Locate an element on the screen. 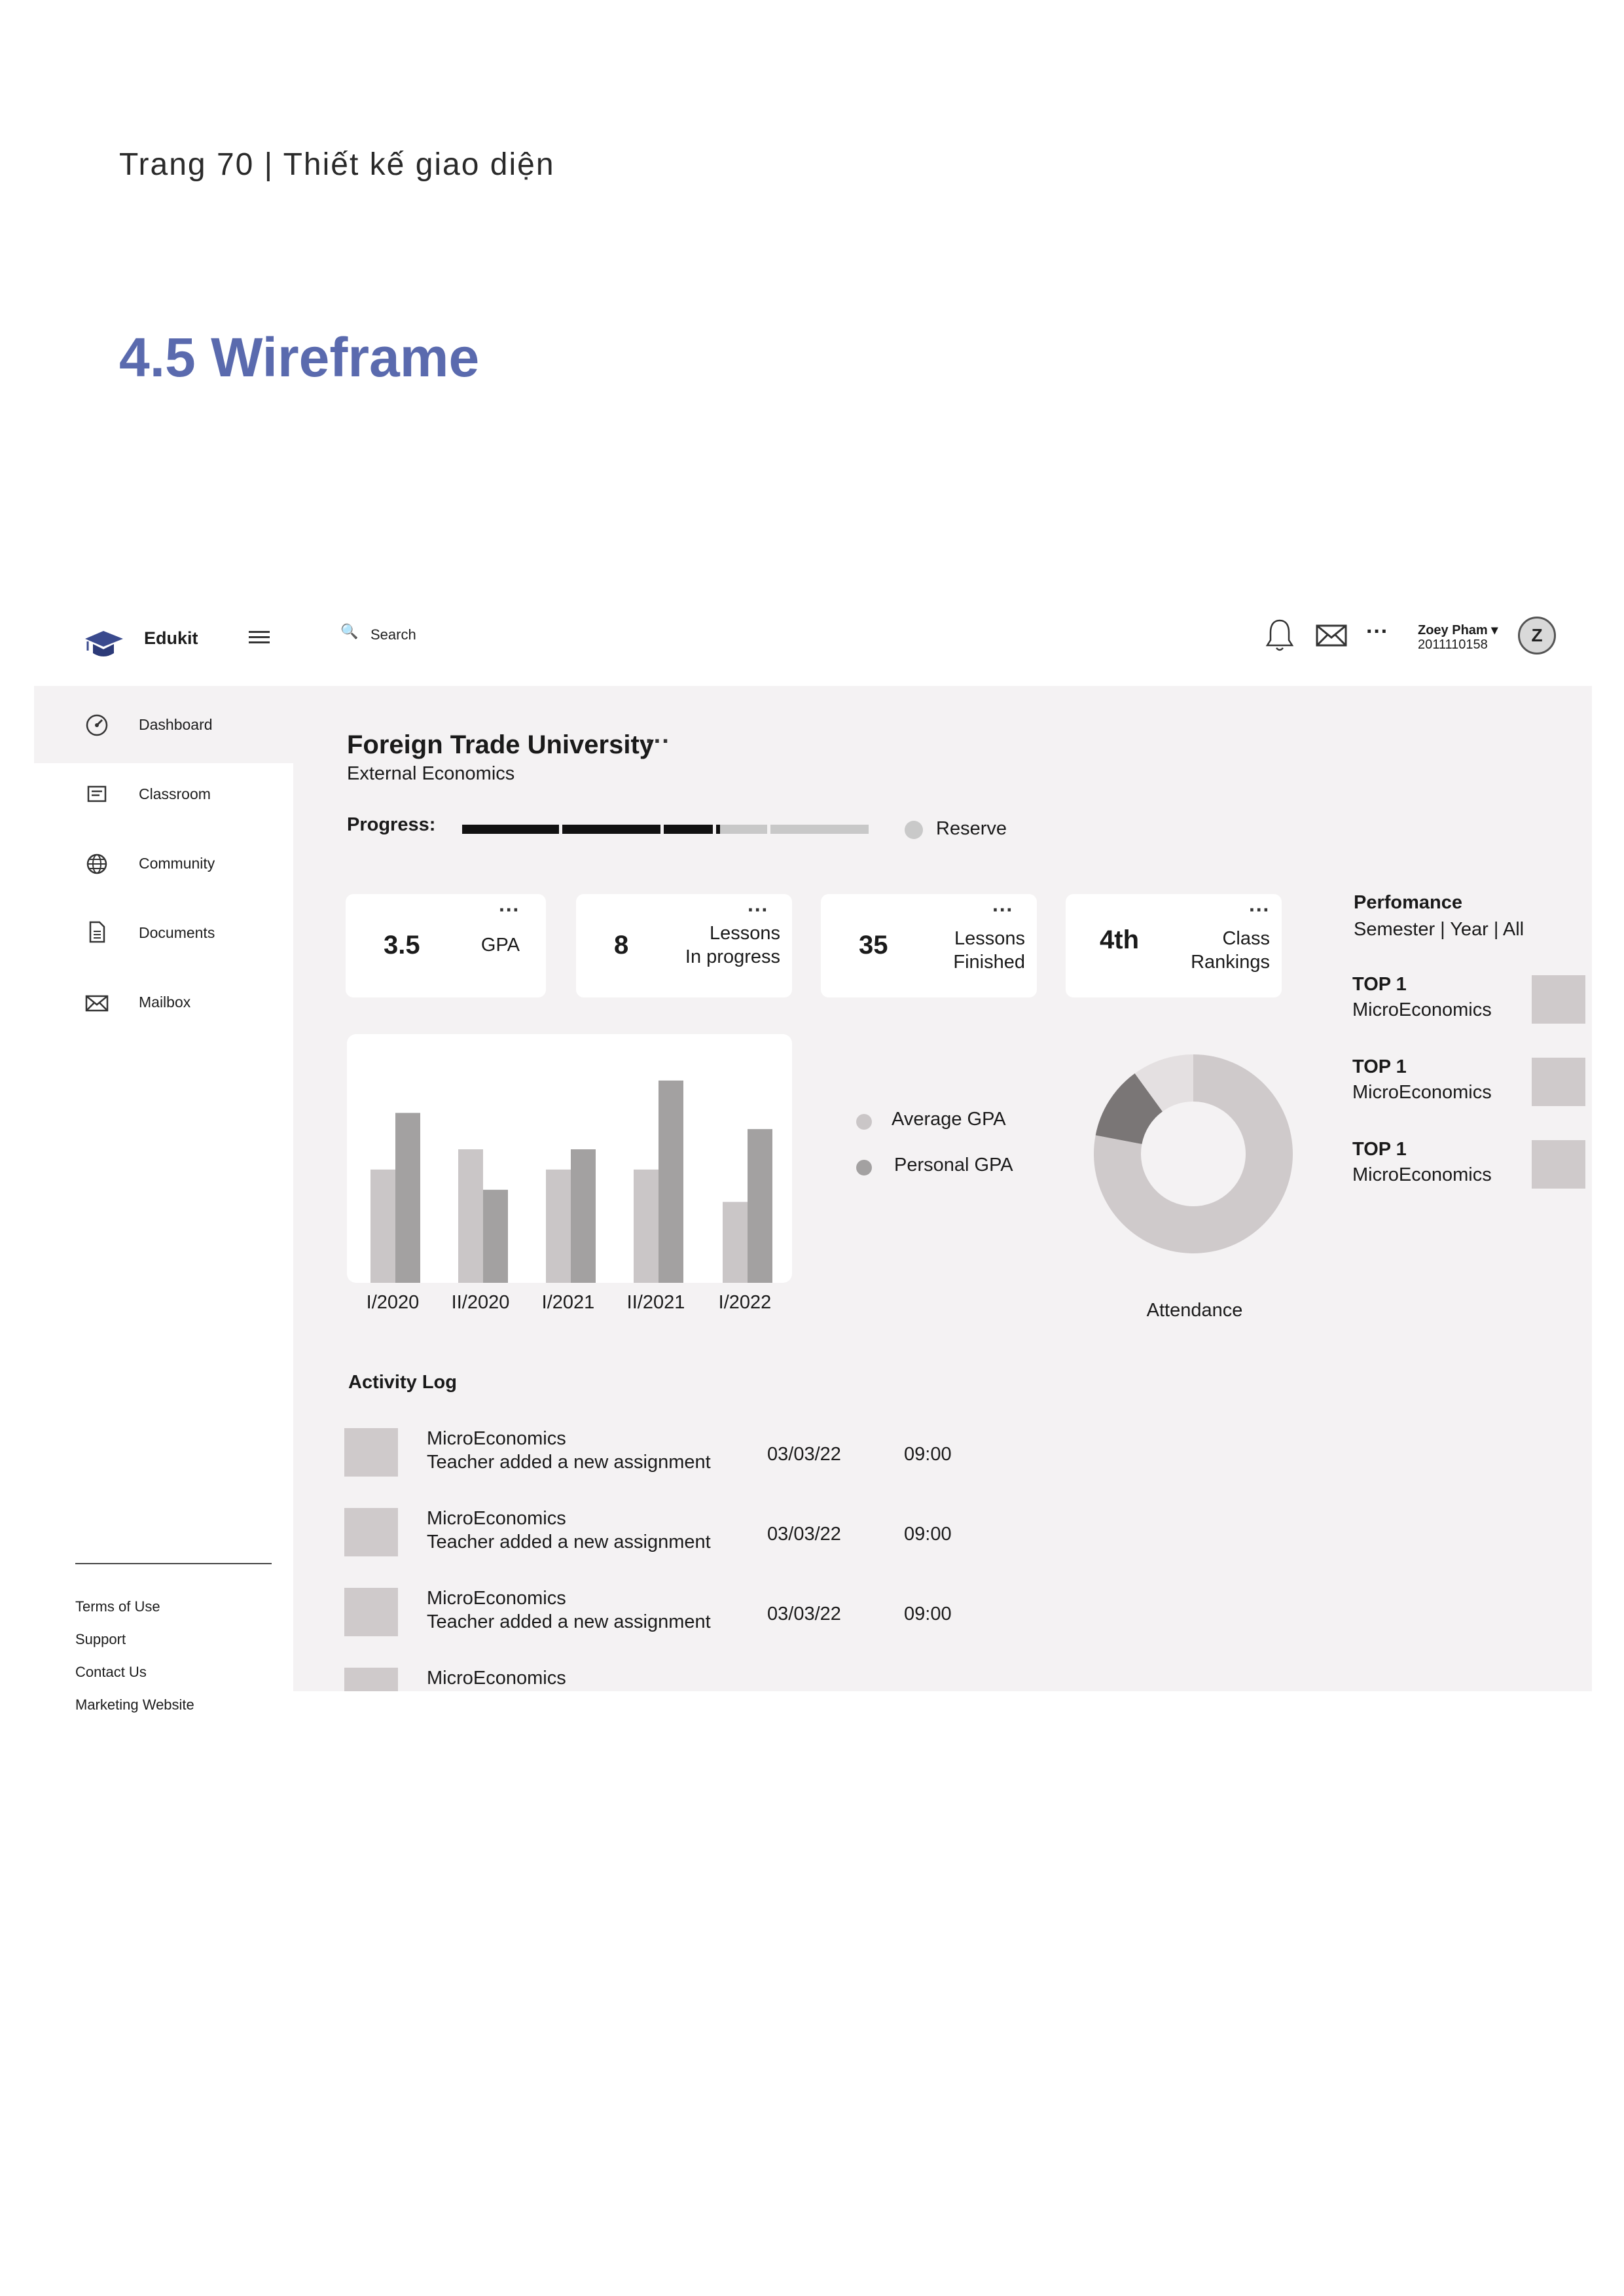  app-name: Edukit is located at coordinates (171, 638).